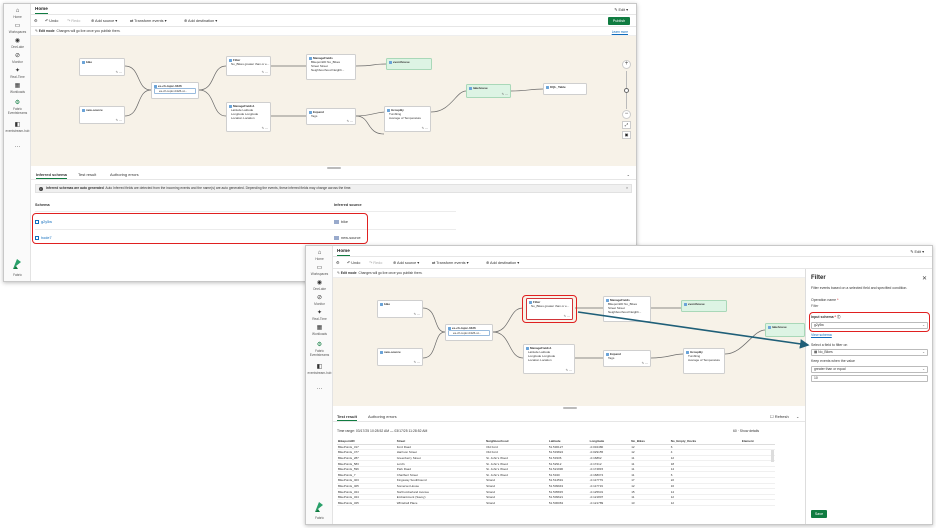 The height and width of the screenshot is (528, 936). What do you see at coordinates (772, 456) in the screenshot?
I see `table-scrollbar` at bounding box center [772, 456].